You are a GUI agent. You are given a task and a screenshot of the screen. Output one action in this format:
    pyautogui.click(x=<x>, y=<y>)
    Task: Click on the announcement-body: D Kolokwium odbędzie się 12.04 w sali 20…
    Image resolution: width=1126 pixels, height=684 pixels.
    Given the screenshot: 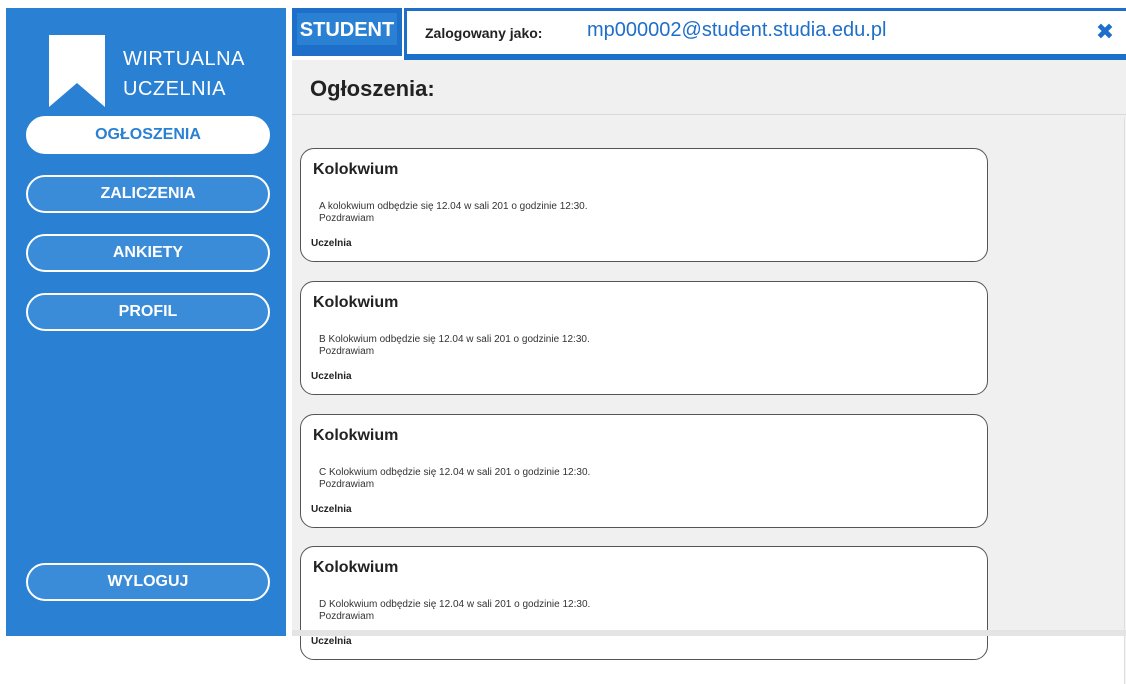 What is the action you would take?
    pyautogui.click(x=455, y=610)
    